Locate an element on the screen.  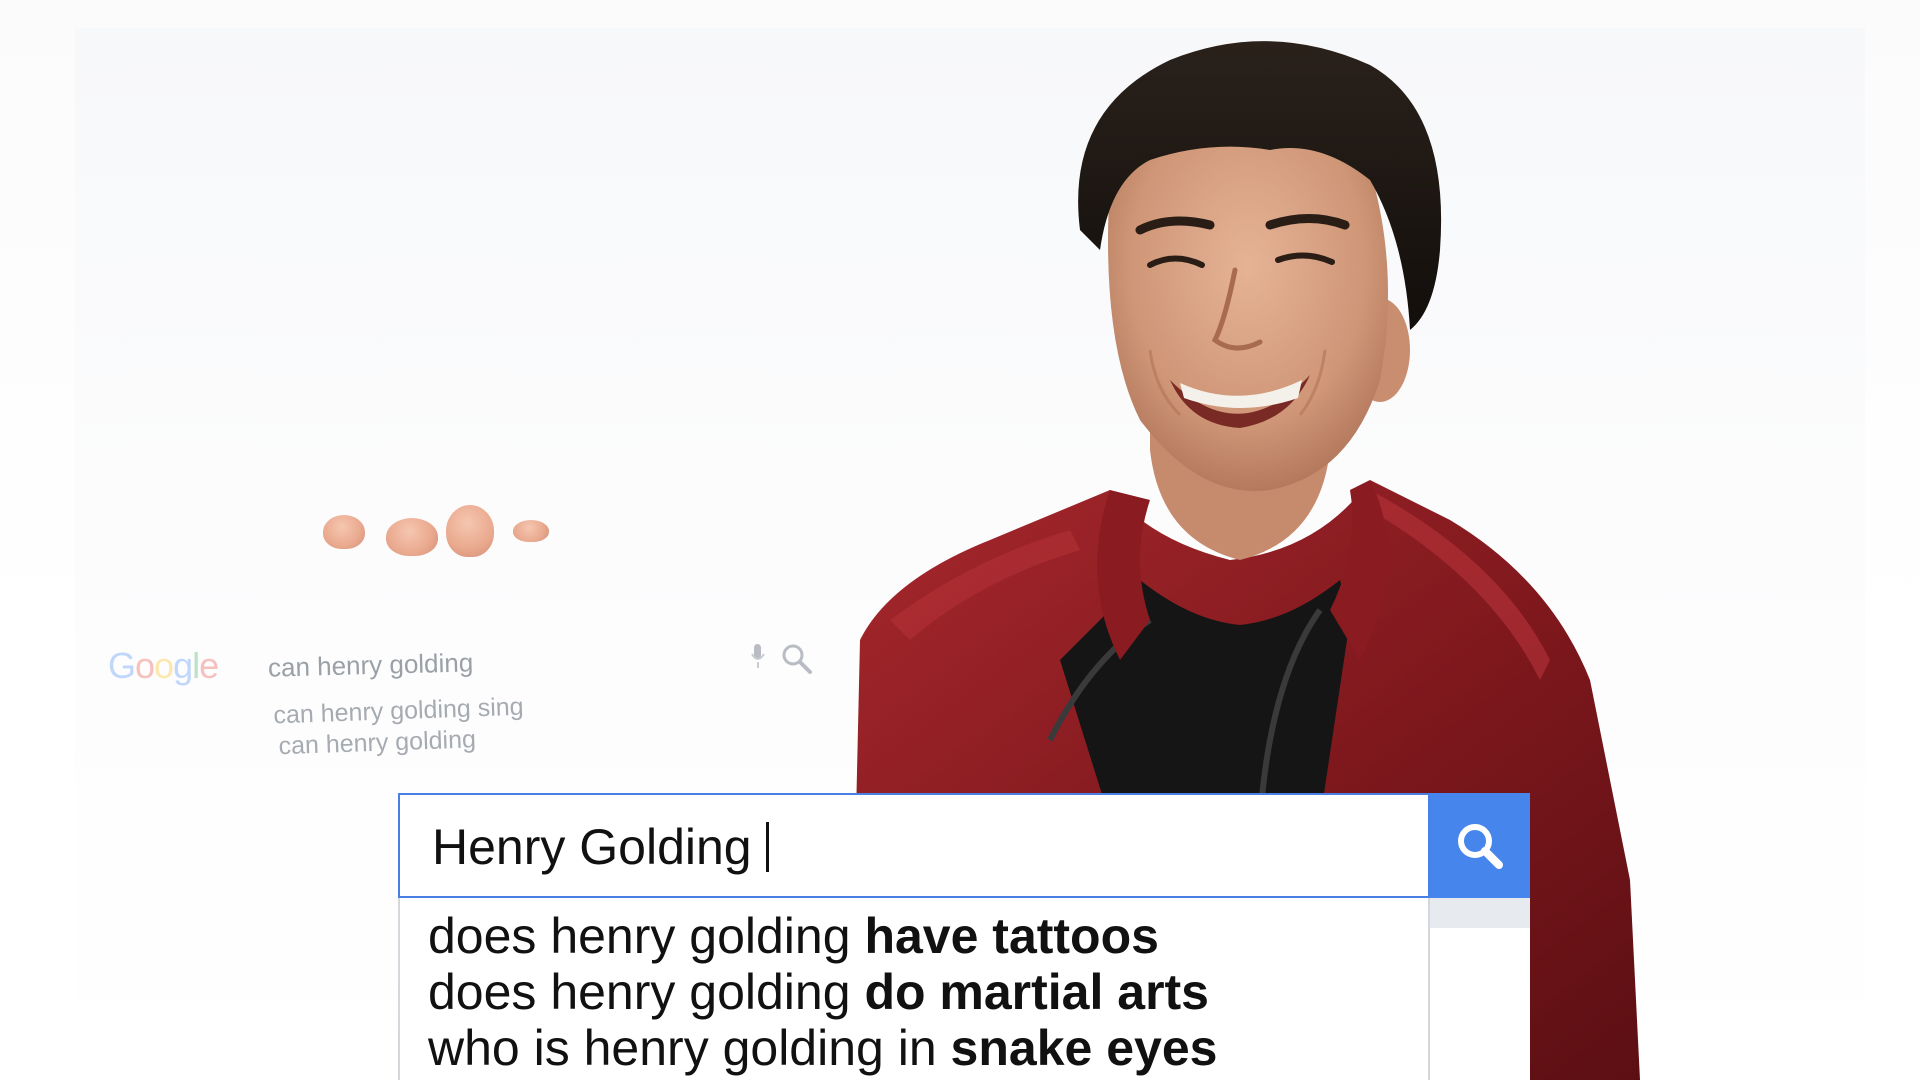
logo-letter: g is located at coordinates (183, 665).